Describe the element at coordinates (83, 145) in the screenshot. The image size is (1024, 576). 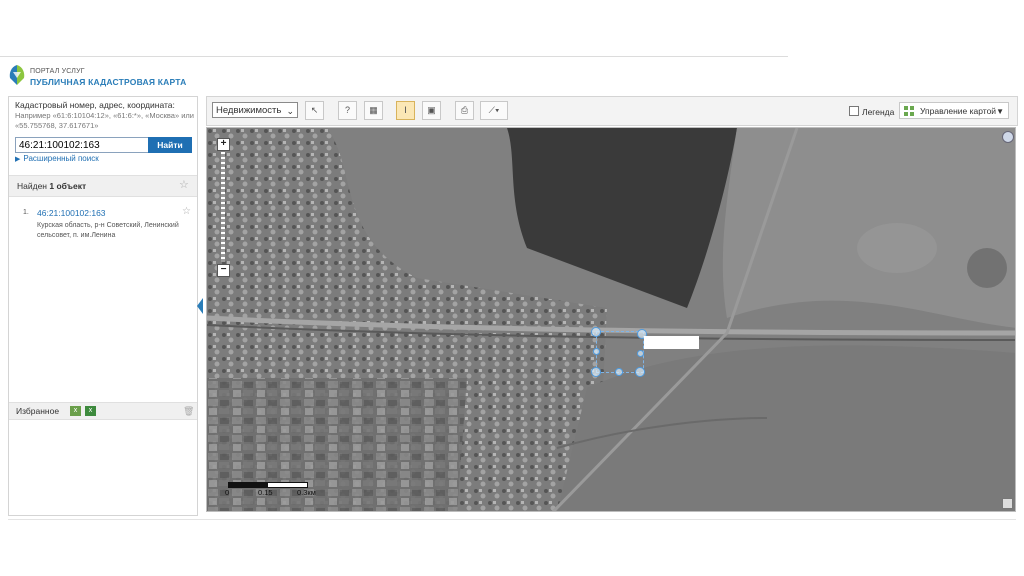
I see `search-input` at that location.